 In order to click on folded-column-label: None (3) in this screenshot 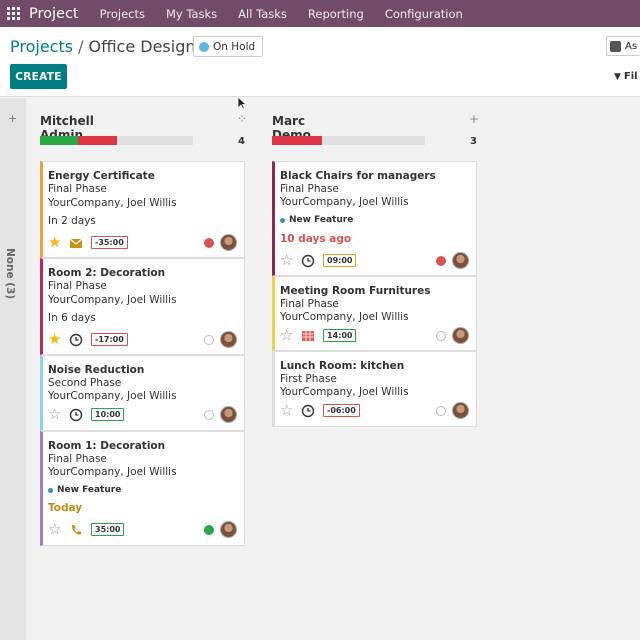, I will do `click(10, 274)`.